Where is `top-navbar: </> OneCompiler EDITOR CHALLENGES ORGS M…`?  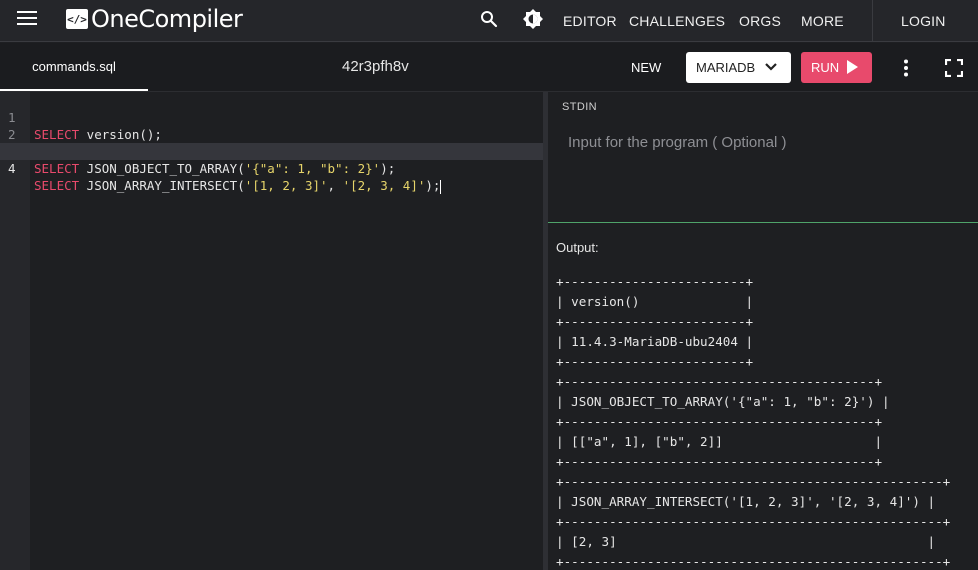 top-navbar: </> OneCompiler EDITOR CHALLENGES ORGS M… is located at coordinates (489, 21).